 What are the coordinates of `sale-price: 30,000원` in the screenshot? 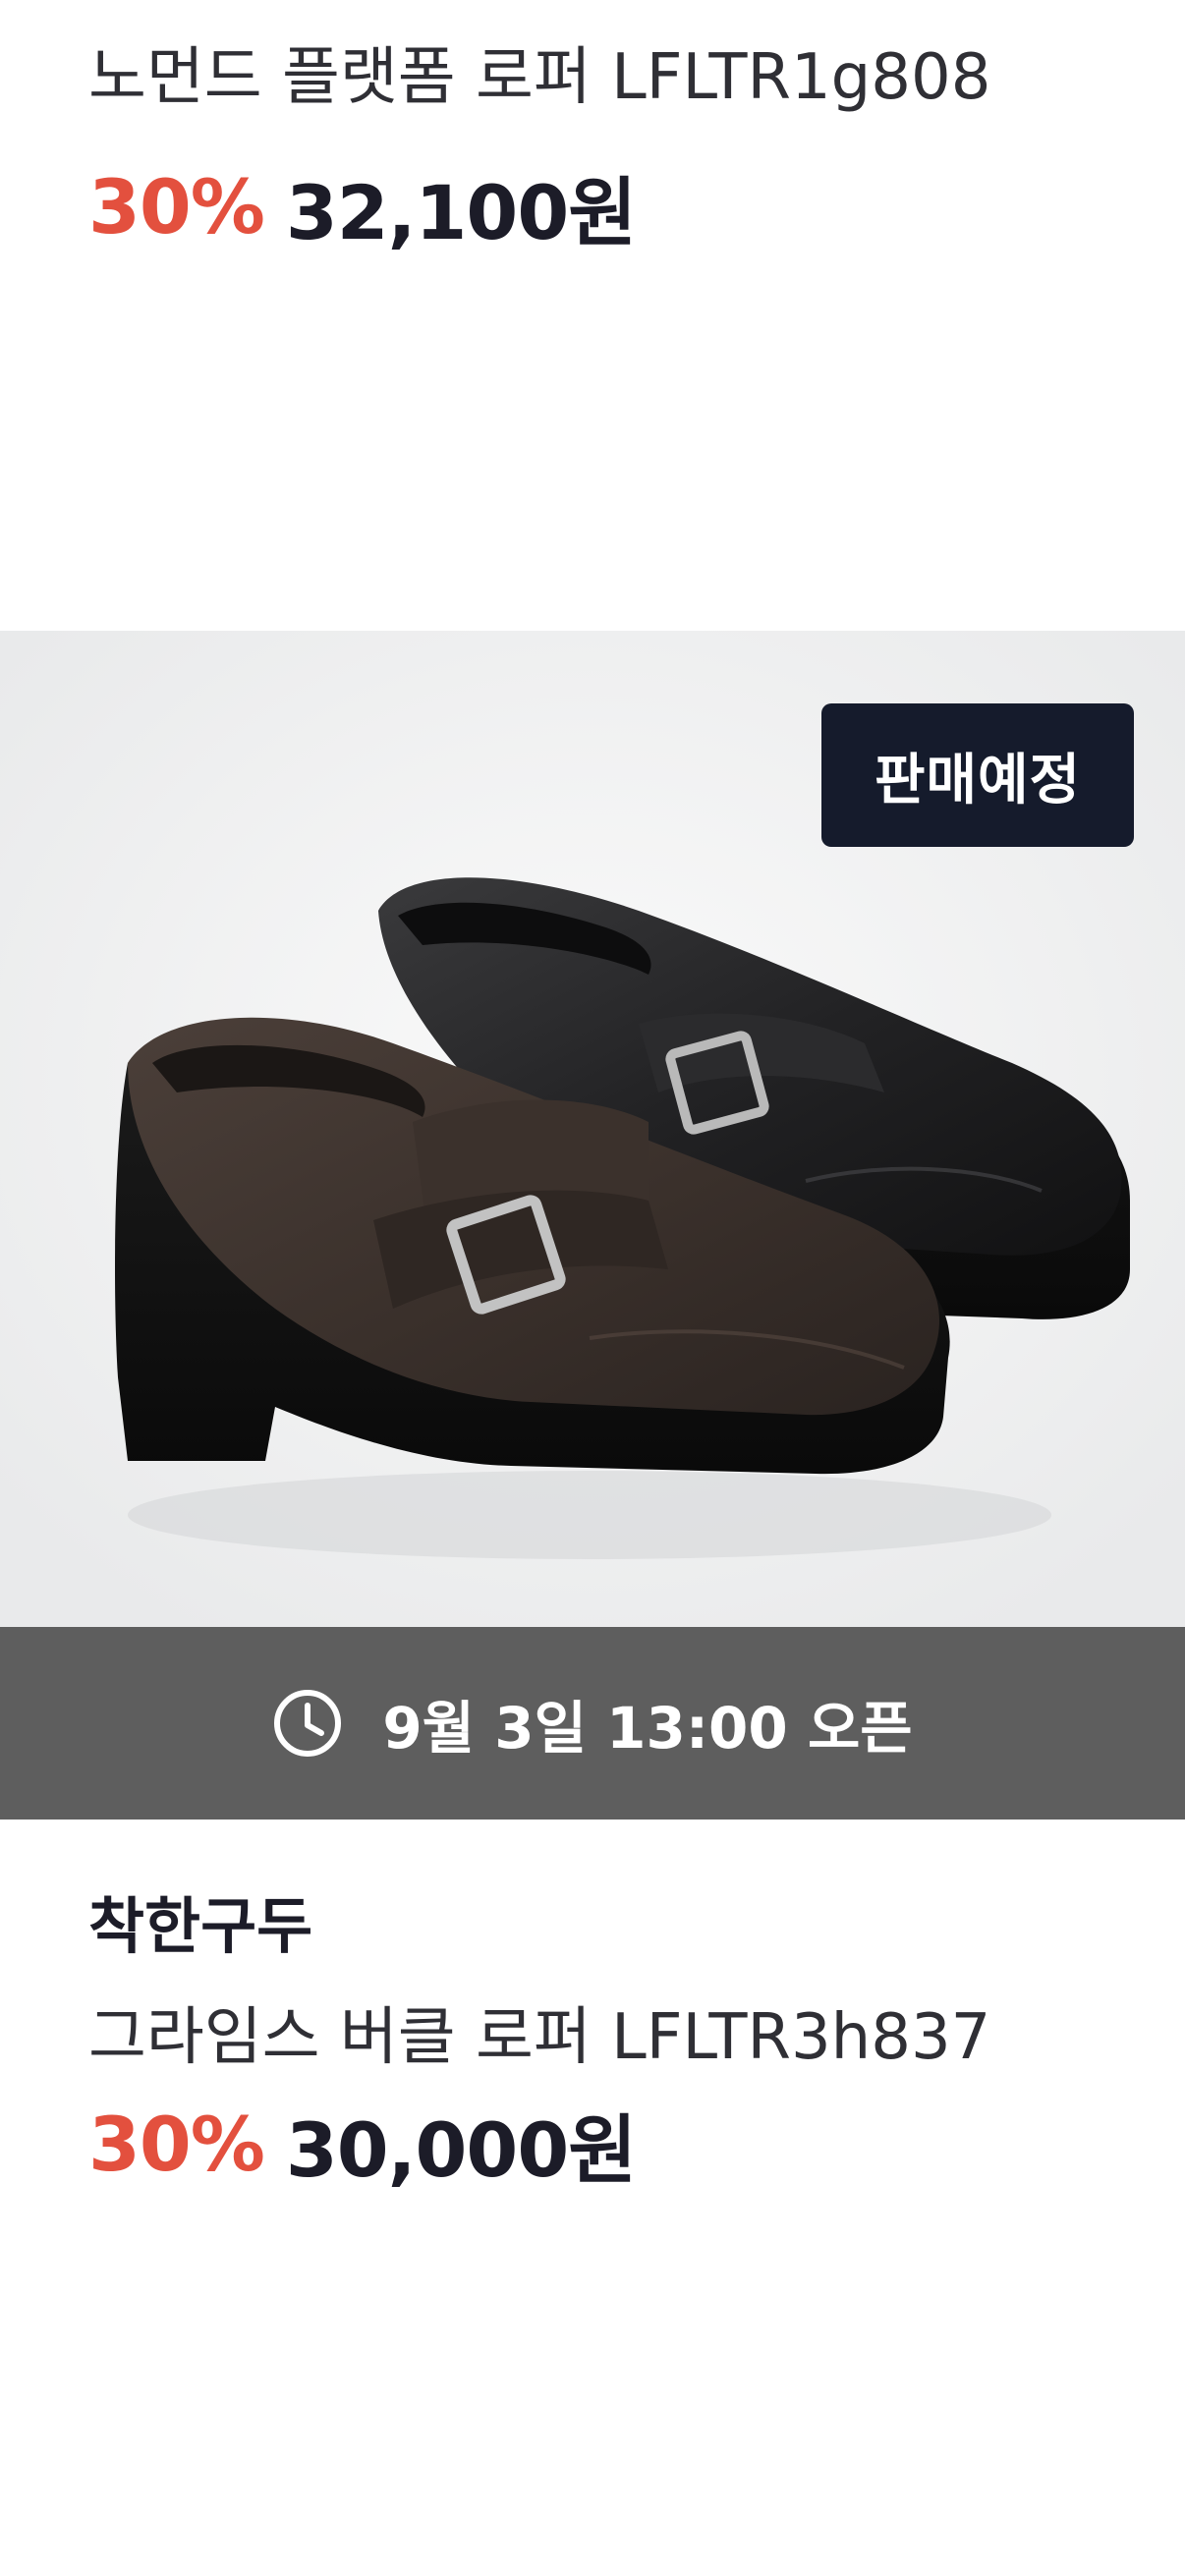 It's located at (461, 2150).